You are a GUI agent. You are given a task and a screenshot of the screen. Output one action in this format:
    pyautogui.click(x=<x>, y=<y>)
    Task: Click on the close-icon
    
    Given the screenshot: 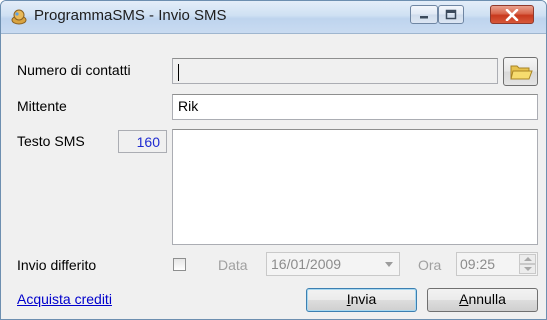 What is the action you would take?
    pyautogui.click(x=512, y=14)
    